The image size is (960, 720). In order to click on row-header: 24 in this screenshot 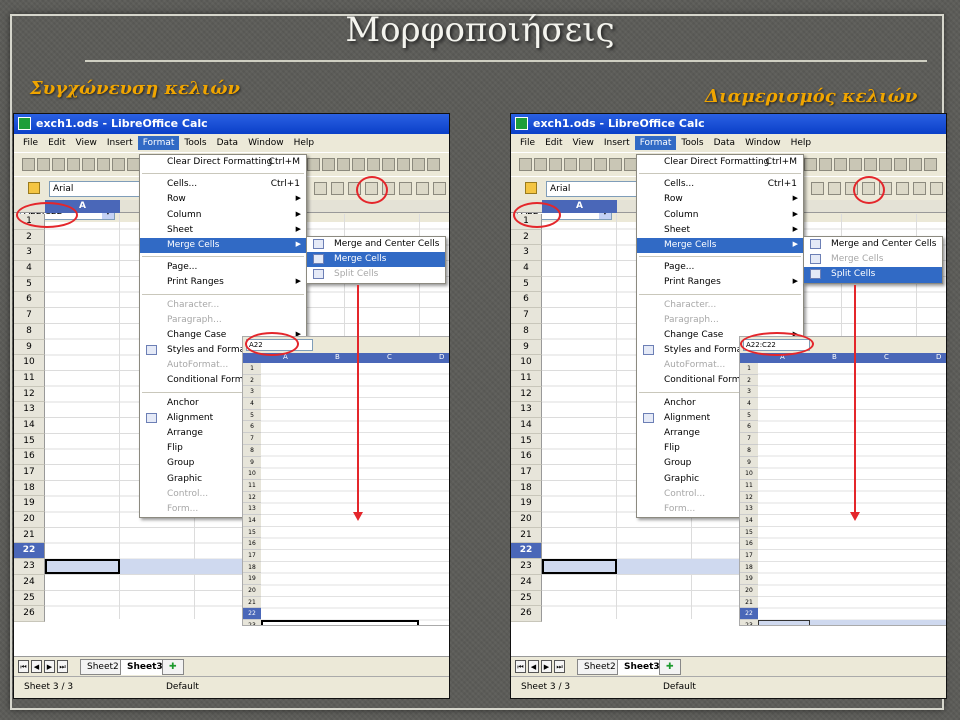, I will do `click(29, 582)`.